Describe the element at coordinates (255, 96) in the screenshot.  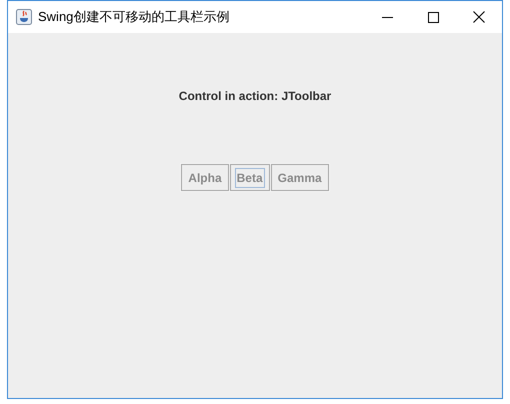
I see `heading-label: Control in action: JToolbar` at that location.